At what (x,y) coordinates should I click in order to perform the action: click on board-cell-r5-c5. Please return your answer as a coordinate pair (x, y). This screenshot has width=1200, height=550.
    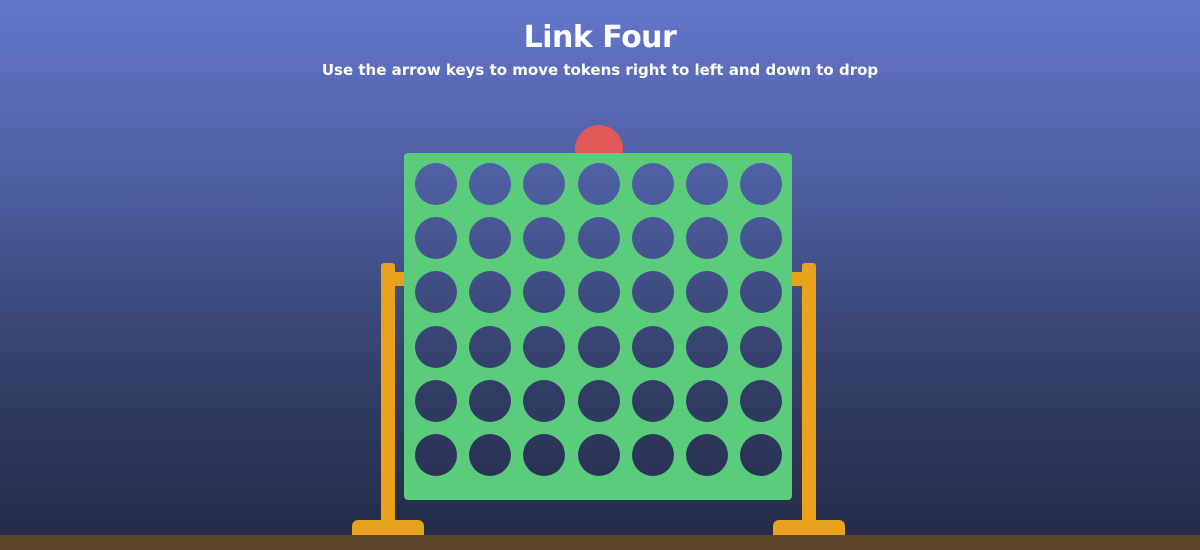
    Looking at the image, I should click on (653, 401).